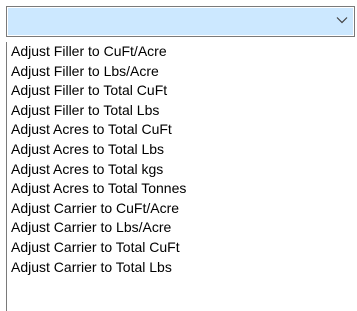  I want to click on list-item-adjust-carrier-to-total-lbs: Adjust Carrier to Total Lbs, so click(182, 268).